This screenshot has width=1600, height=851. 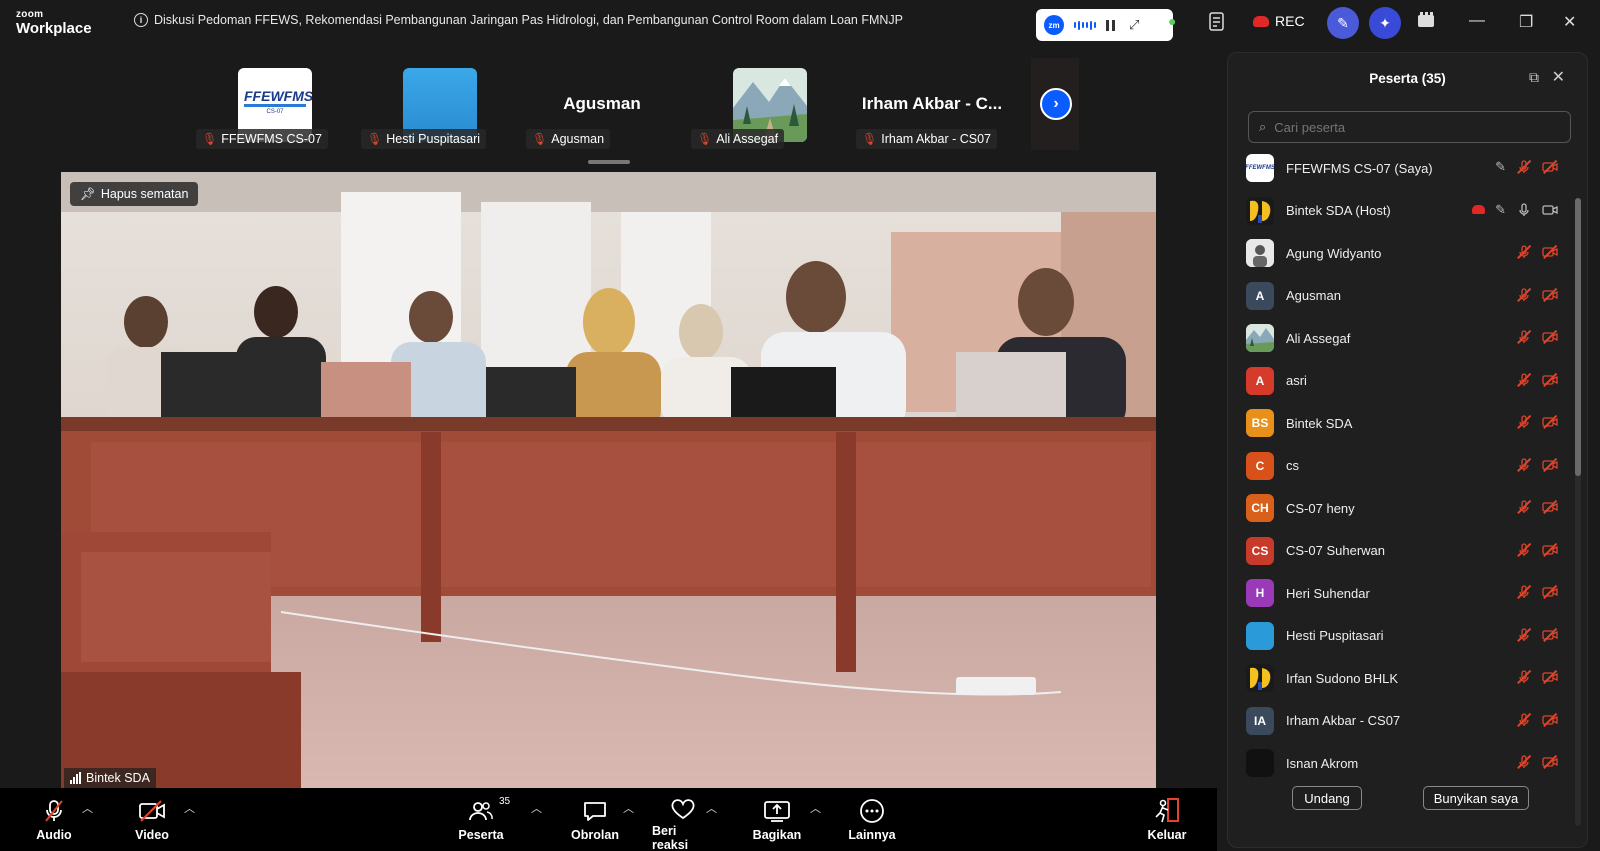 I want to click on audio-button: Audio, so click(x=54, y=819).